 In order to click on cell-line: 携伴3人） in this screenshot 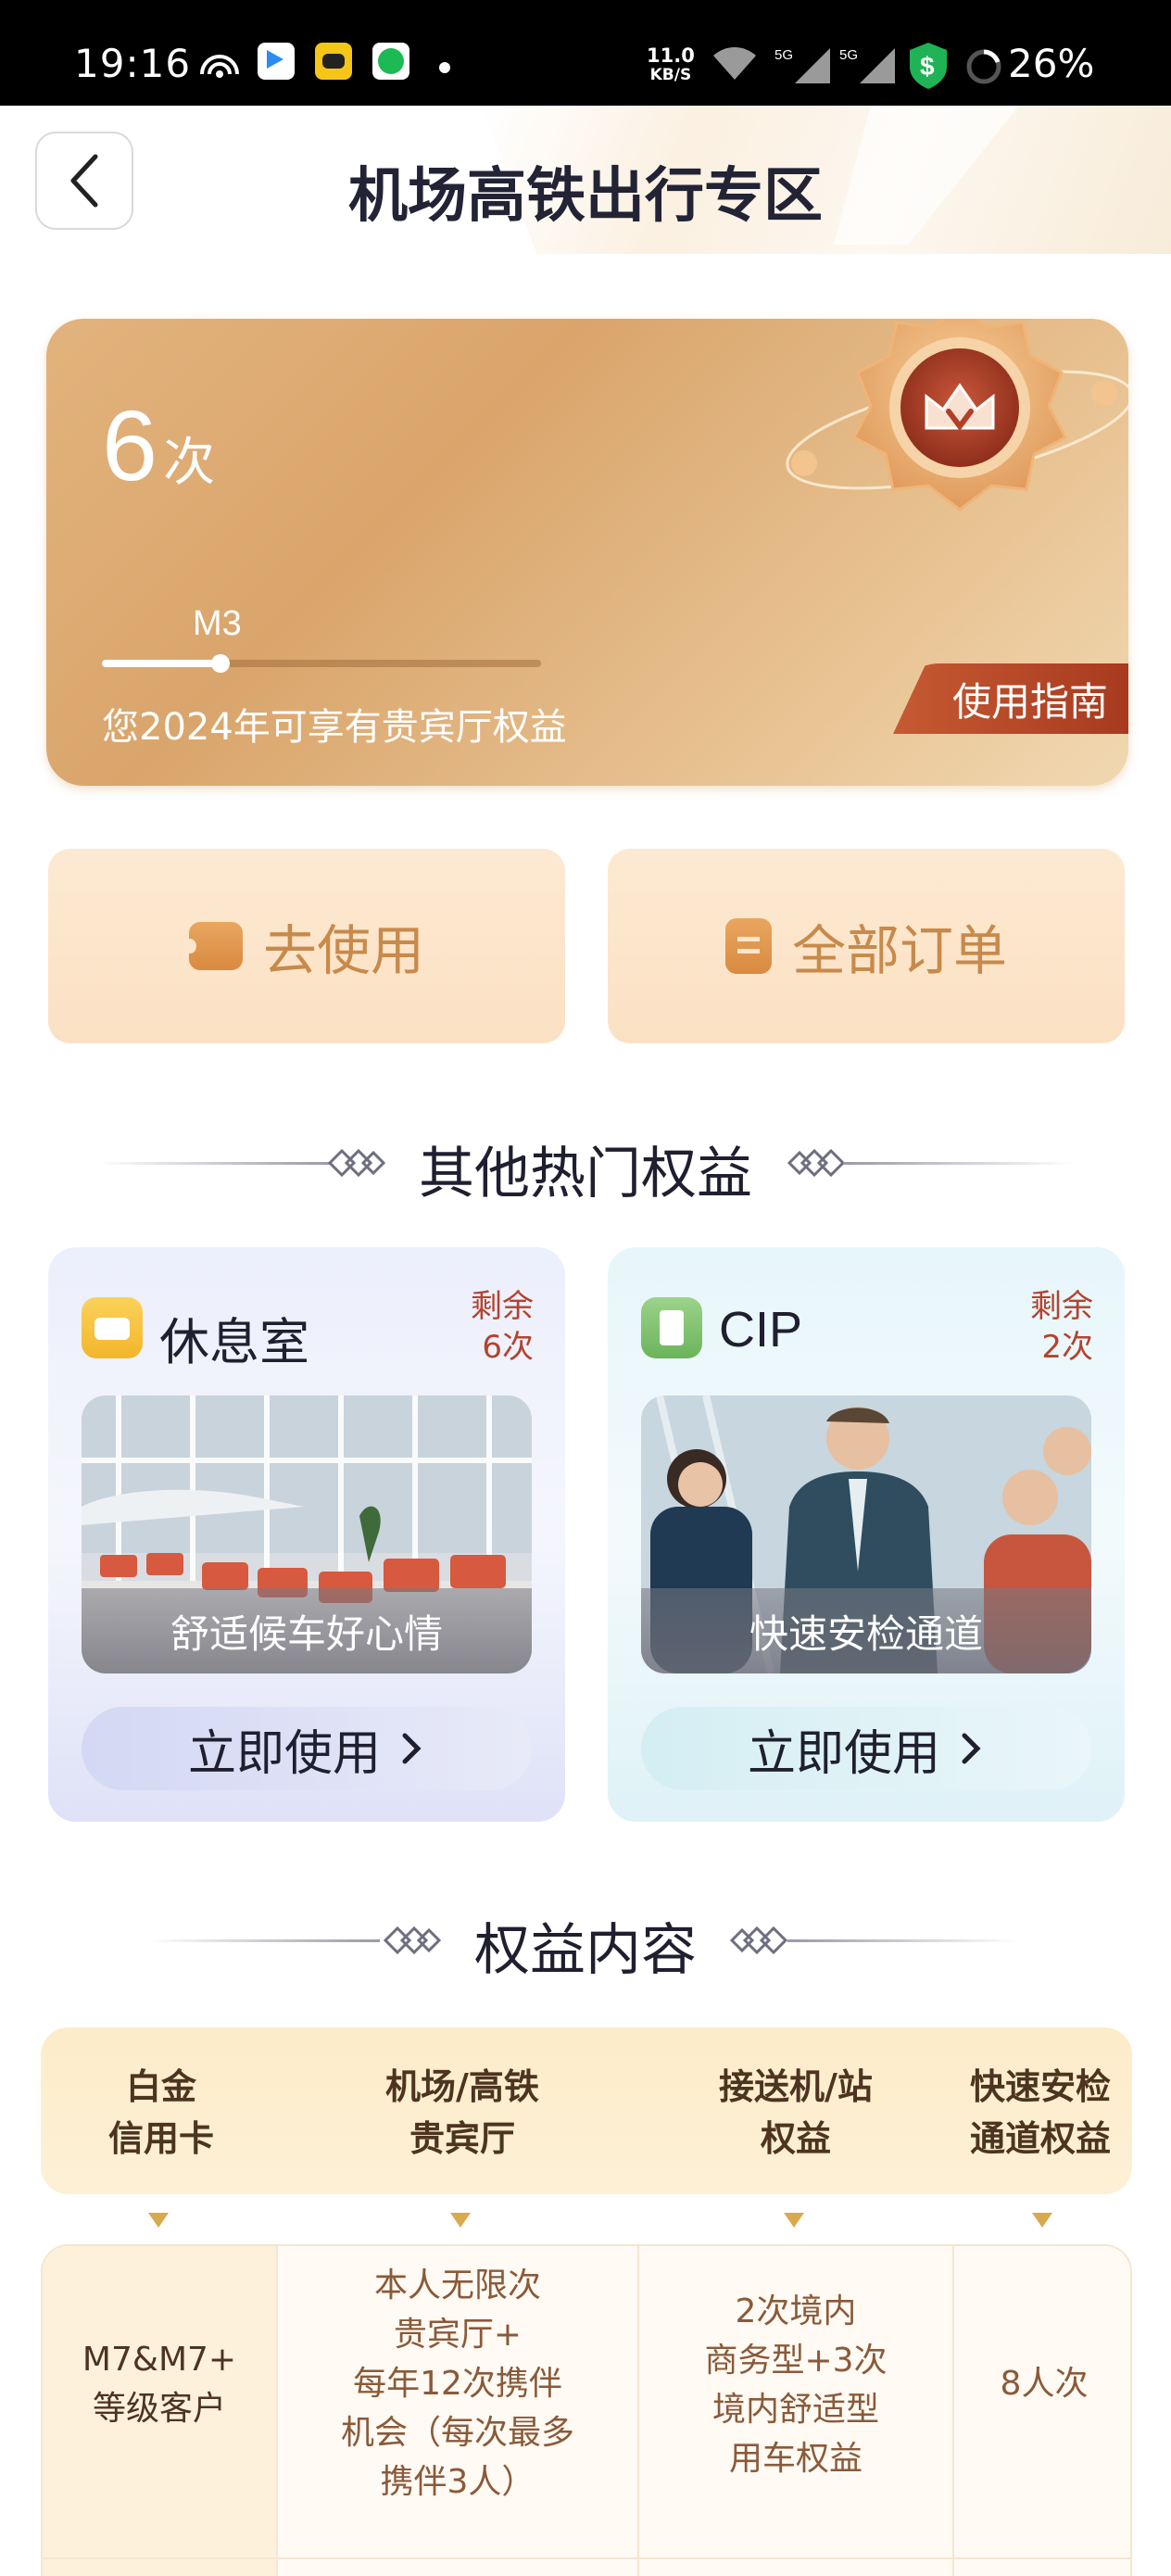, I will do `click(458, 2482)`.